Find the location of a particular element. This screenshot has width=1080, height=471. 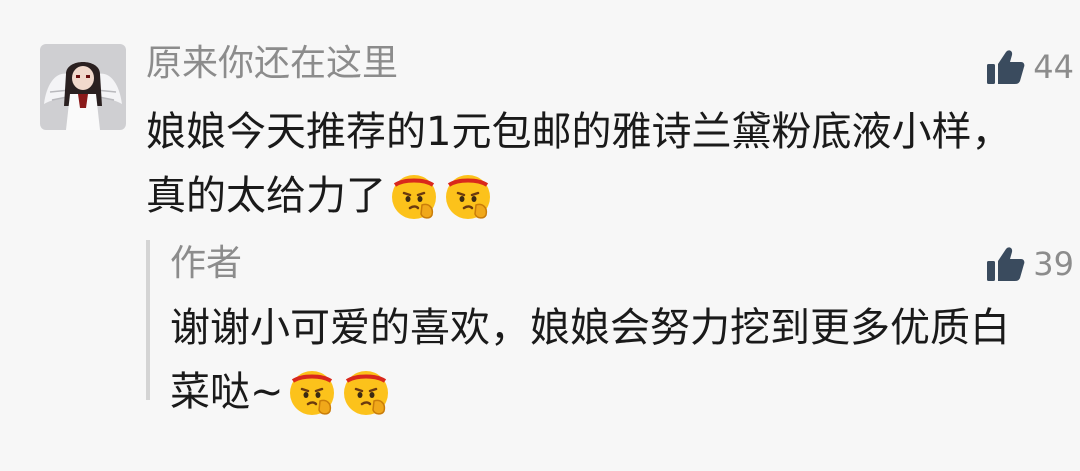

comment-username: 原来你还在这里 is located at coordinates (272, 64).